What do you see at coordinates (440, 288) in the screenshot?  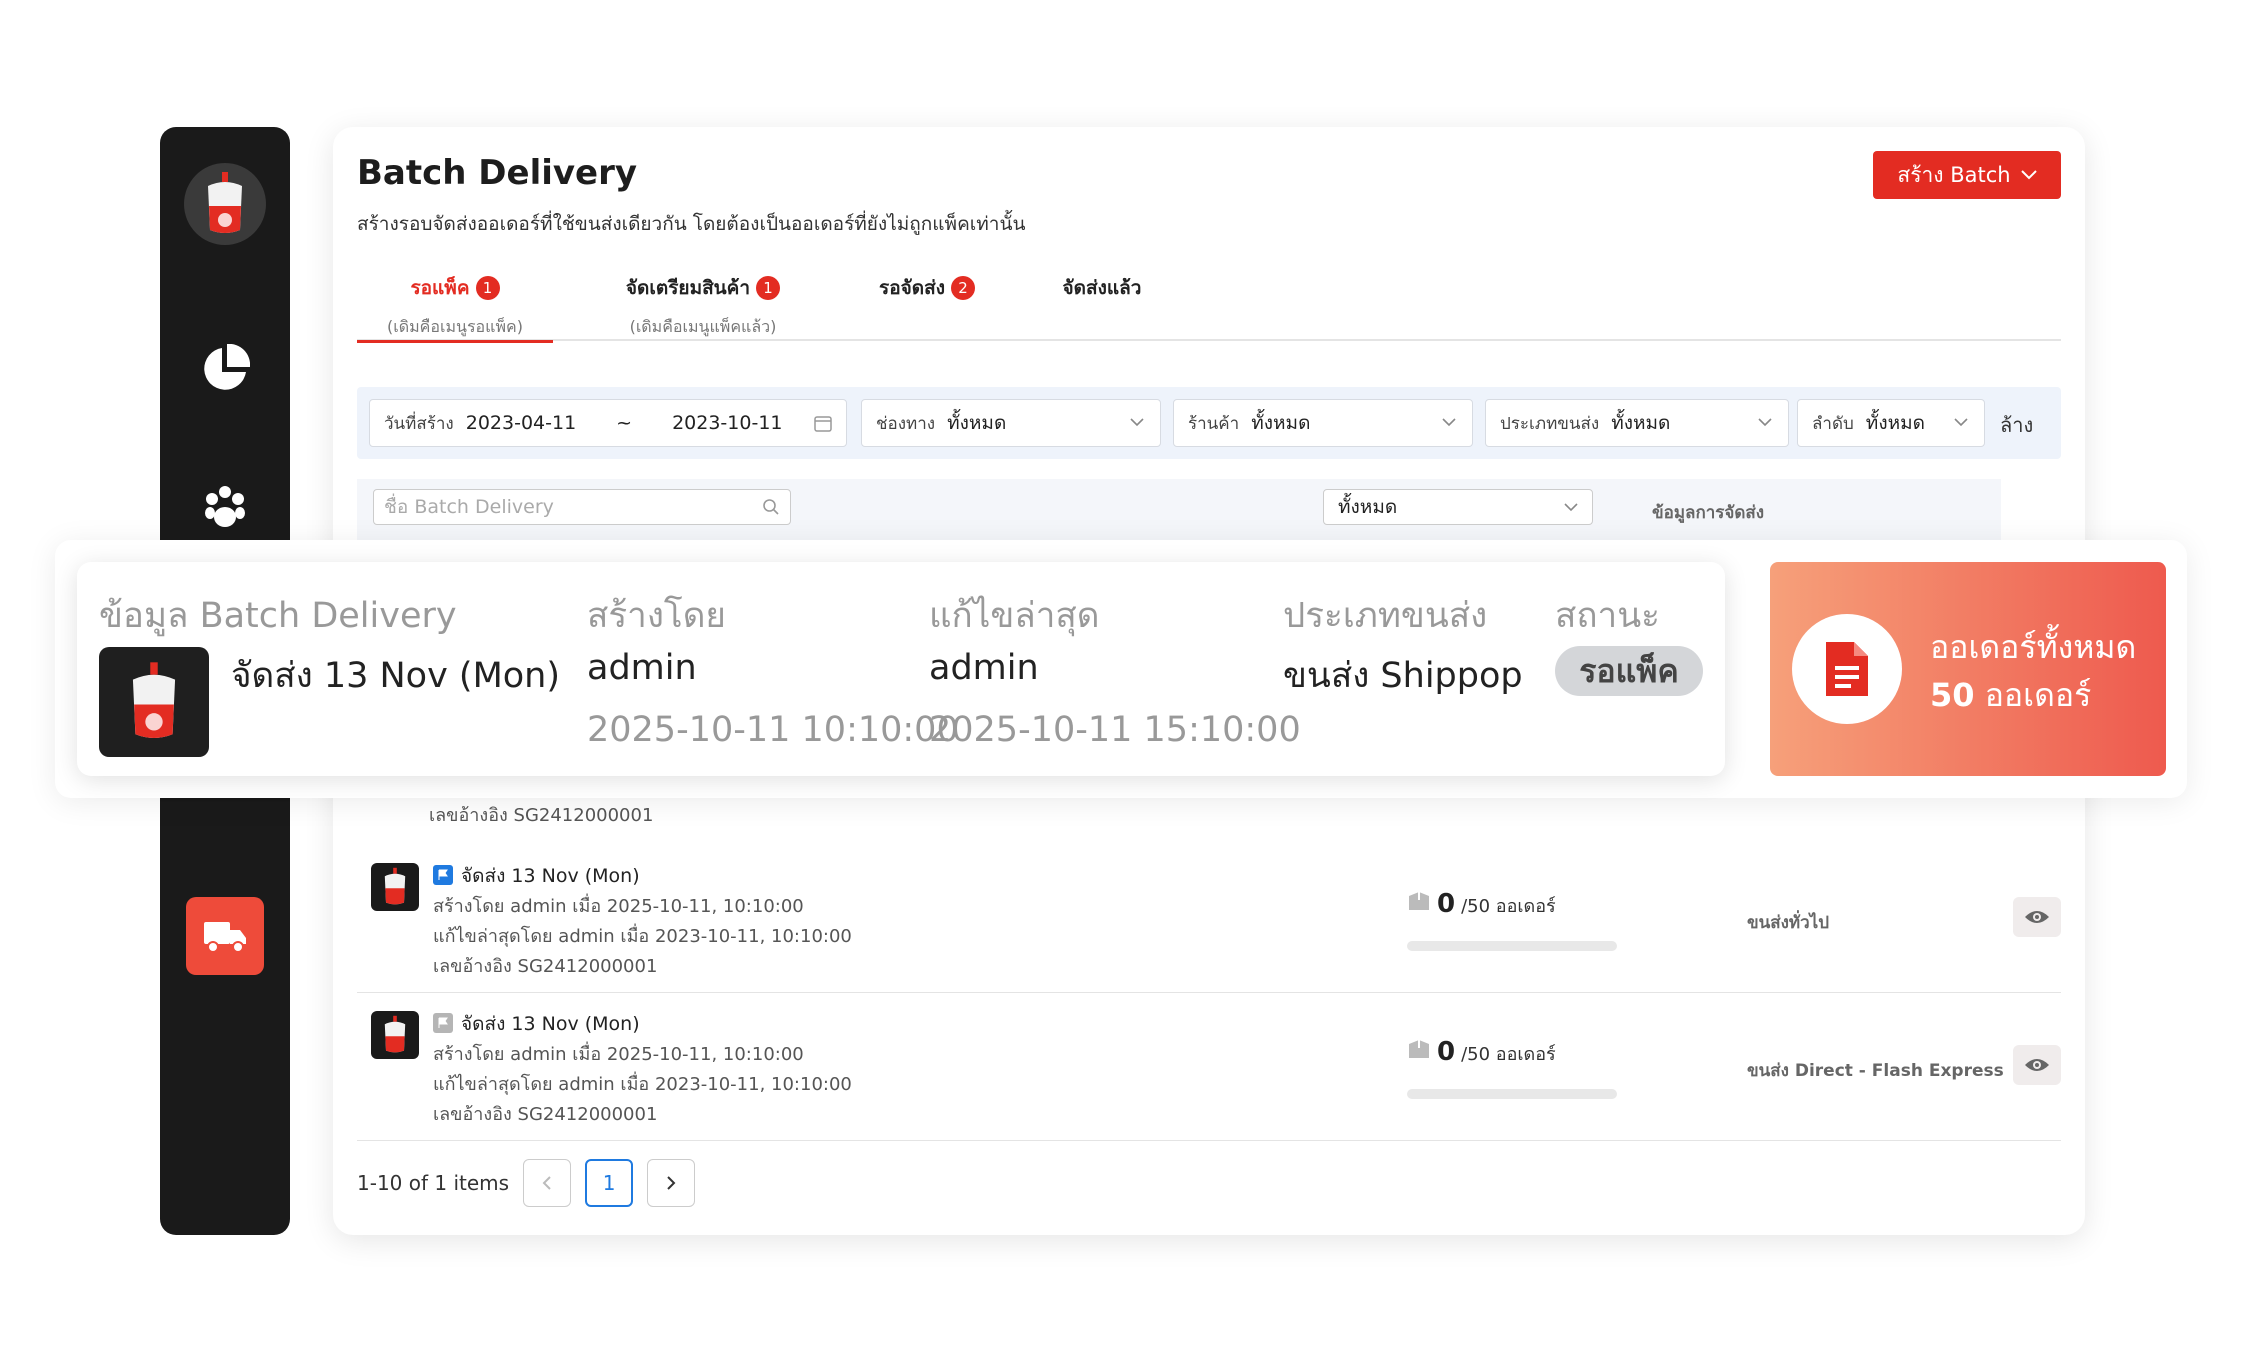 I see `tab-label: รอแพ็ค` at bounding box center [440, 288].